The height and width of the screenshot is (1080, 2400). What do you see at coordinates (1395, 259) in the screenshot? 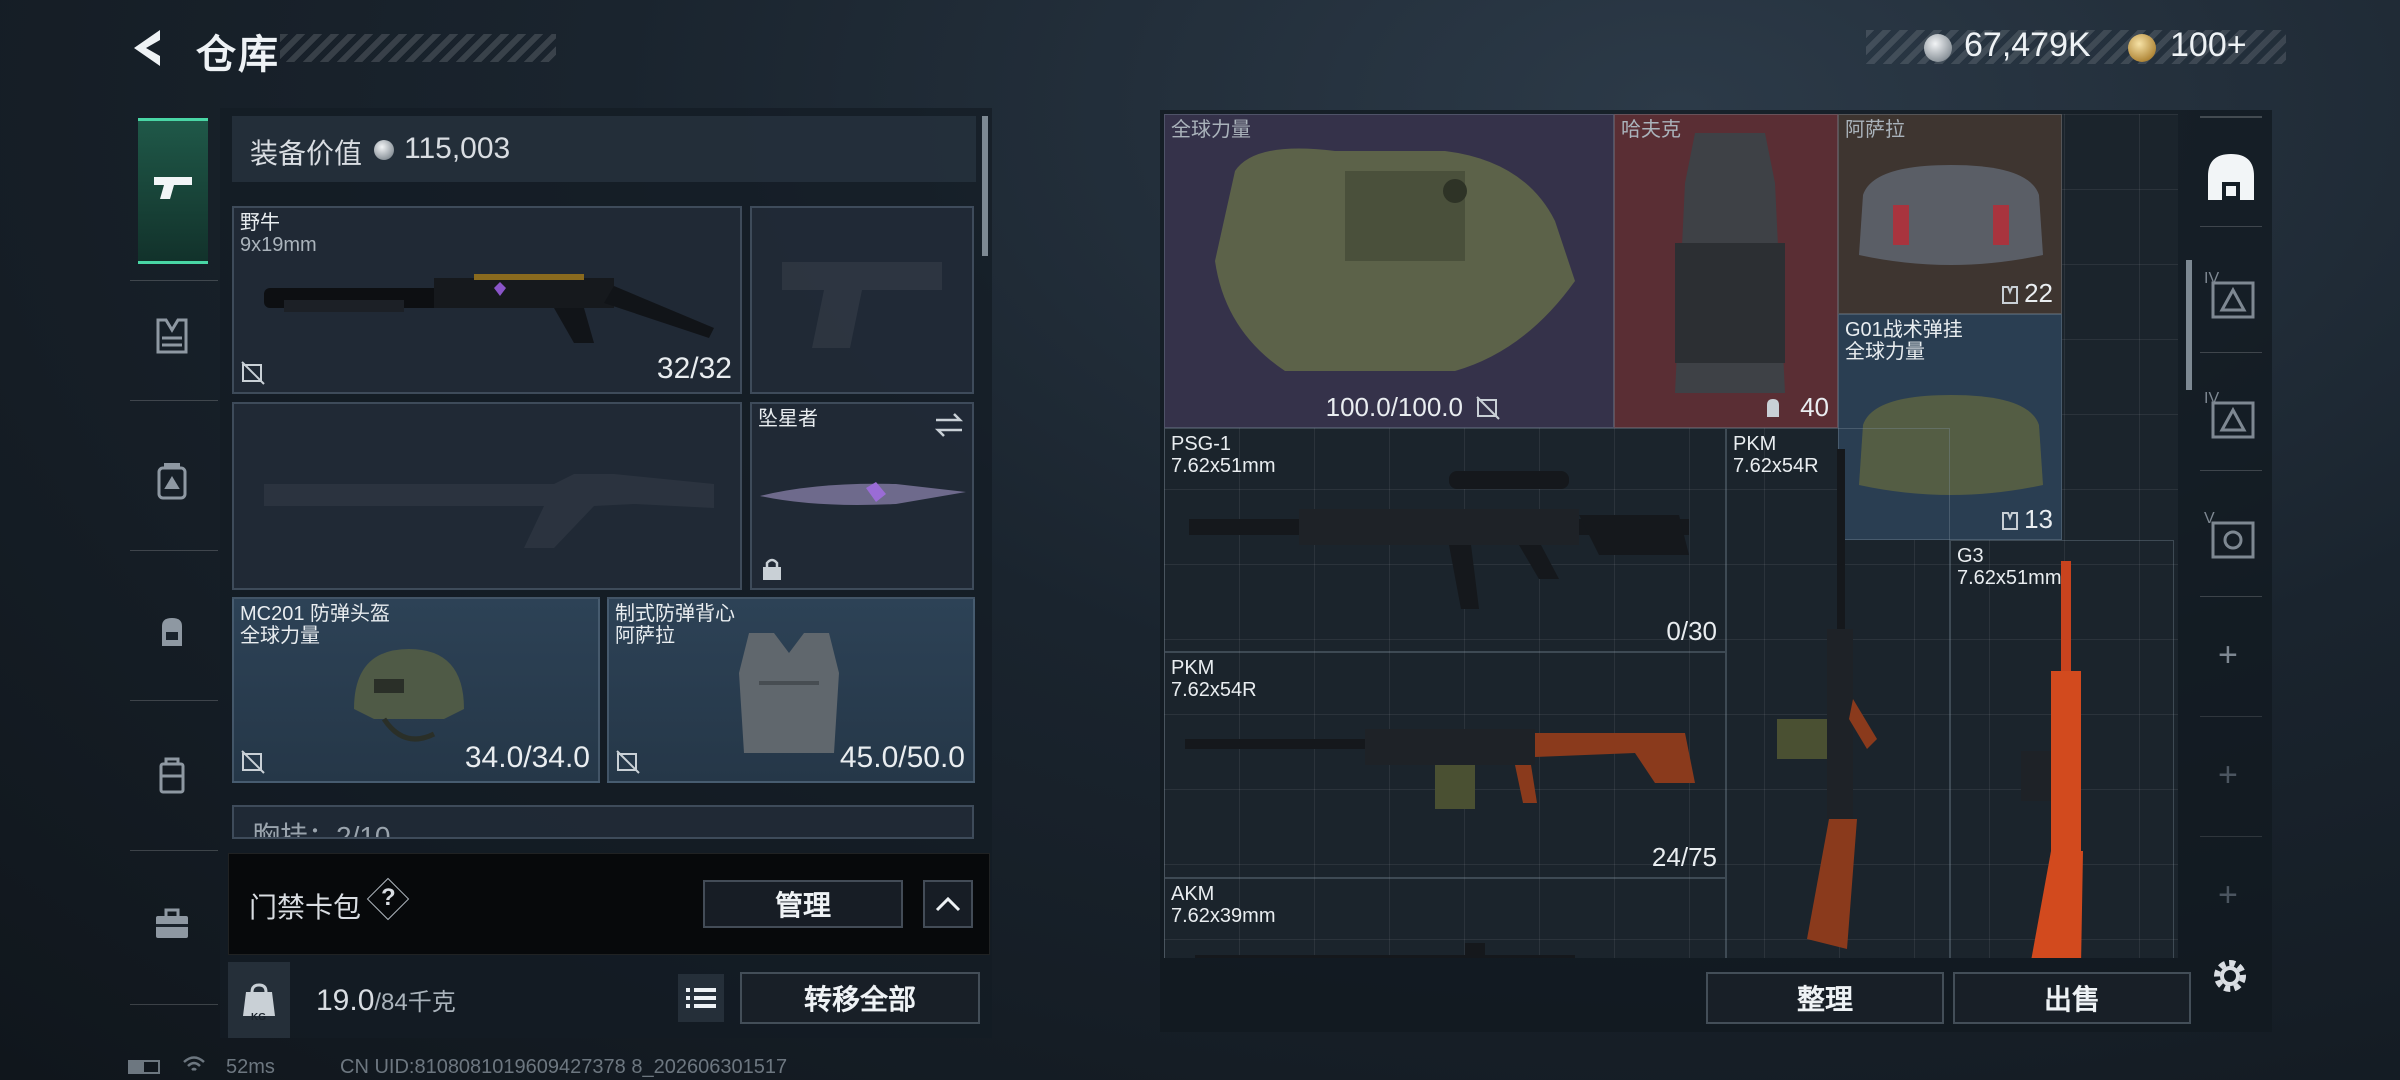
I see `vest-image` at bounding box center [1395, 259].